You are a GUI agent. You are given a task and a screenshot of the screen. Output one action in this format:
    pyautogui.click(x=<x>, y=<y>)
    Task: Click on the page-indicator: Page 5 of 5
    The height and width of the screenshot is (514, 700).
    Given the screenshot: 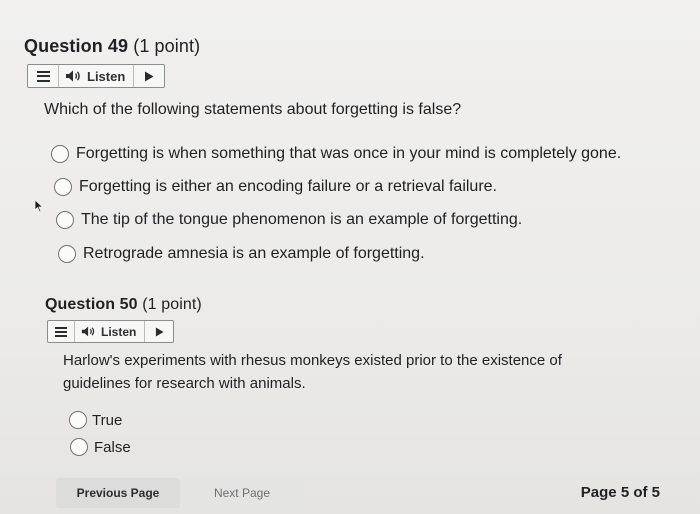 What is the action you would take?
    pyautogui.click(x=620, y=492)
    